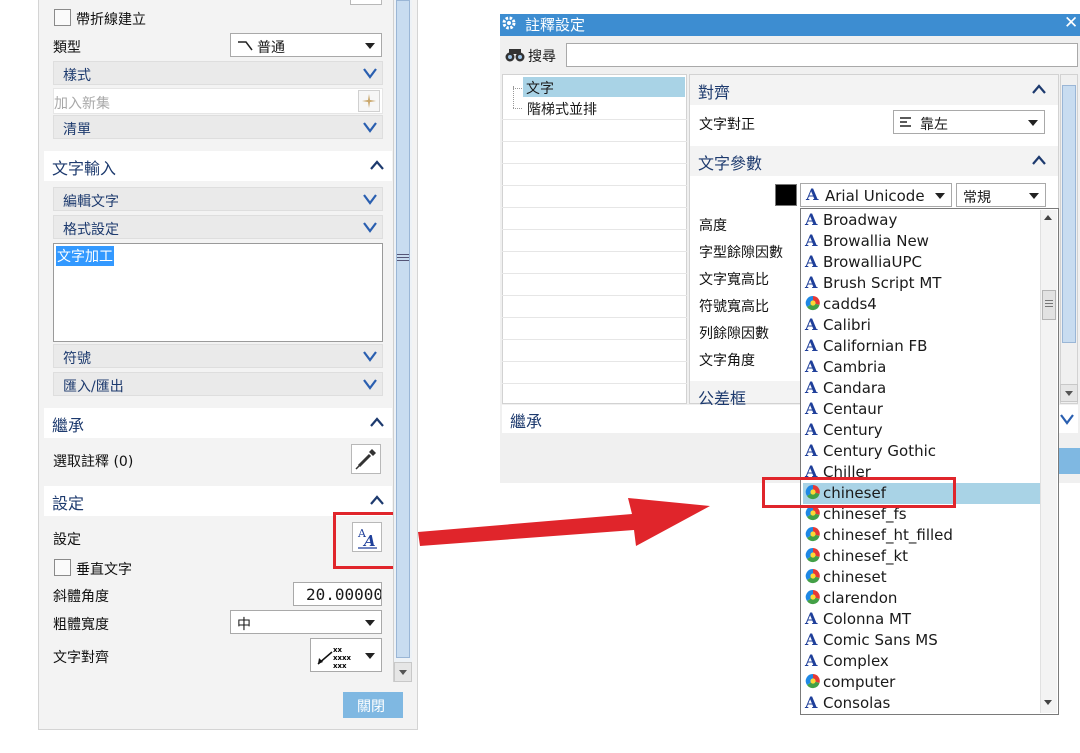 This screenshot has height=753, width=1080. What do you see at coordinates (921, 703) in the screenshot?
I see `font-list-item: A Consolas` at bounding box center [921, 703].